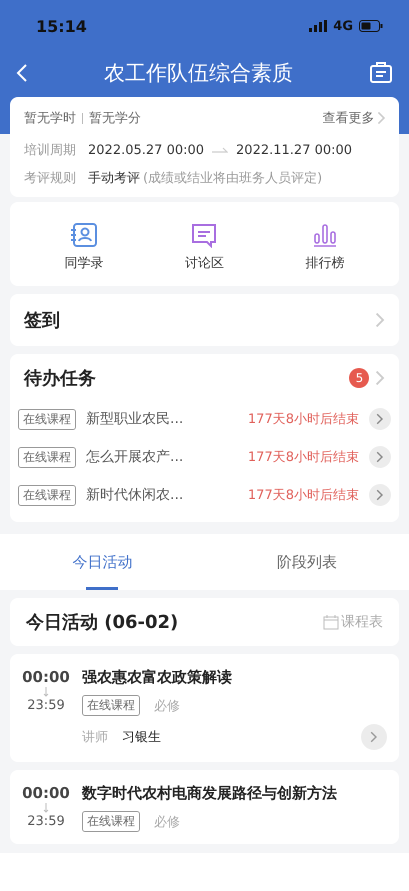 The width and height of the screenshot is (409, 891). Describe the element at coordinates (204, 235) in the screenshot. I see `chat-icon` at that location.